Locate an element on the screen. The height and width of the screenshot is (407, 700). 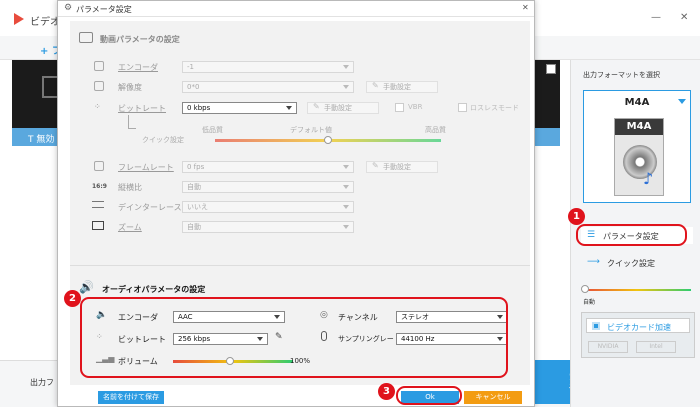
music-note-icon: ♪ is located at coordinates (648, 178).